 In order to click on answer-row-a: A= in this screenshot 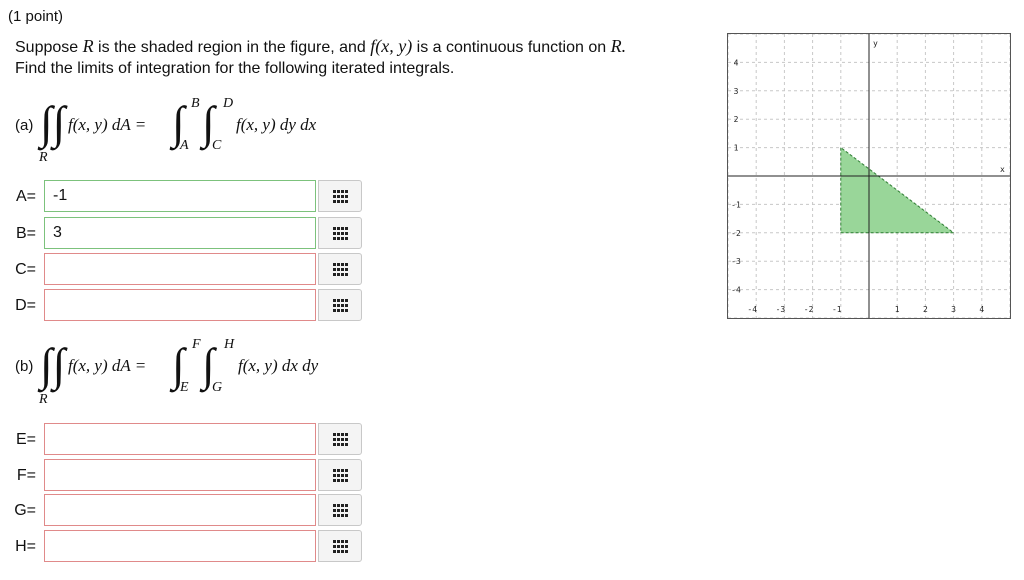, I will do `click(185, 196)`.